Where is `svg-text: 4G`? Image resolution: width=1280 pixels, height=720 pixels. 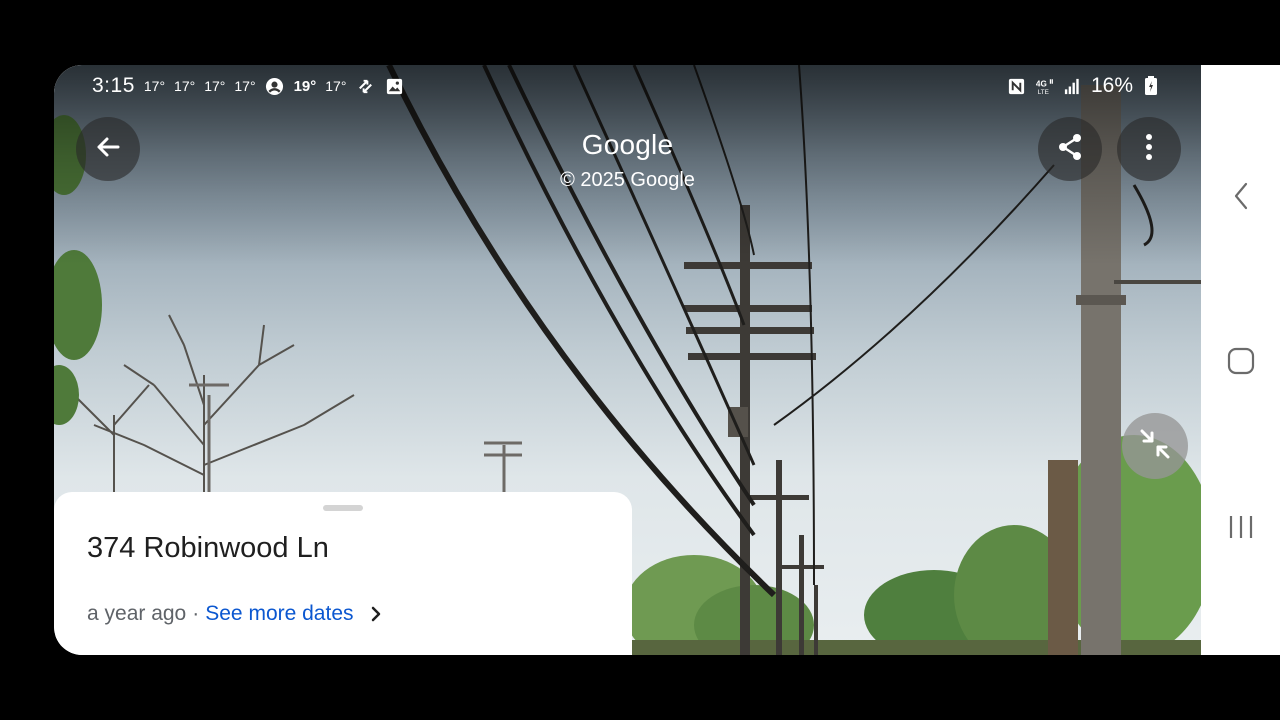
svg-text: 4G is located at coordinates (1041, 83).